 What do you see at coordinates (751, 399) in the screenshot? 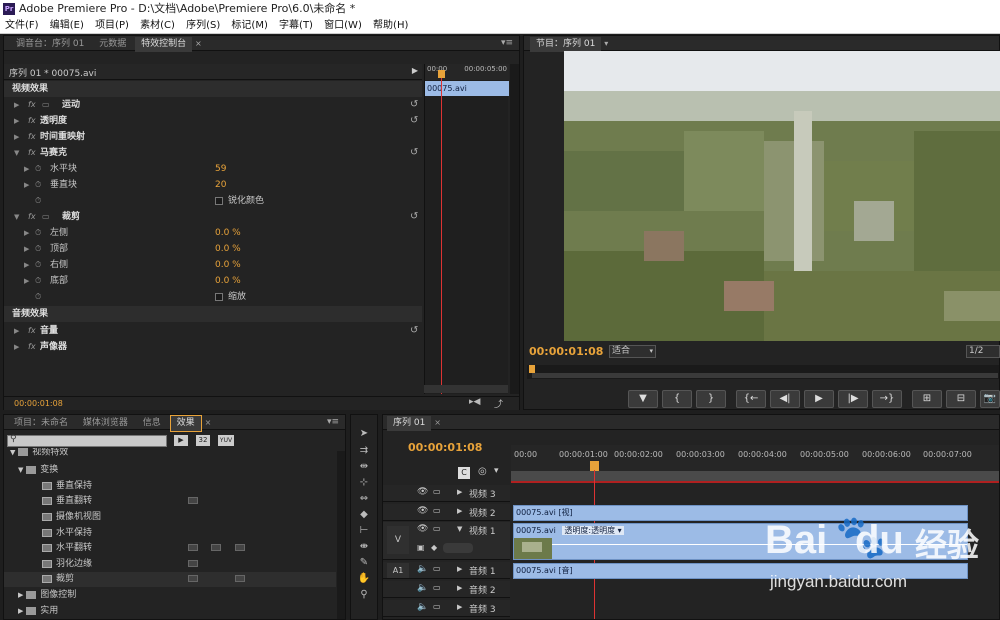
I see `go-to-in-button: {←` at bounding box center [751, 399].